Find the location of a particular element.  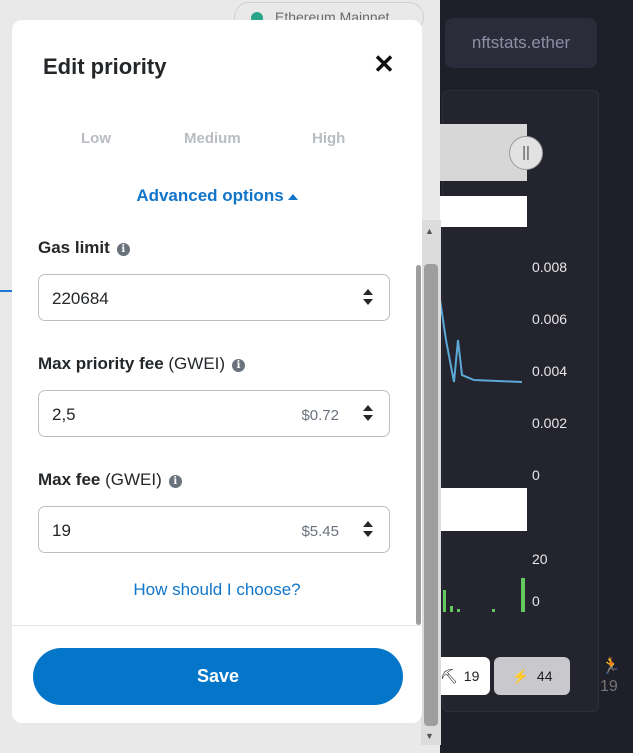

runner-value: 19 is located at coordinates (609, 686).